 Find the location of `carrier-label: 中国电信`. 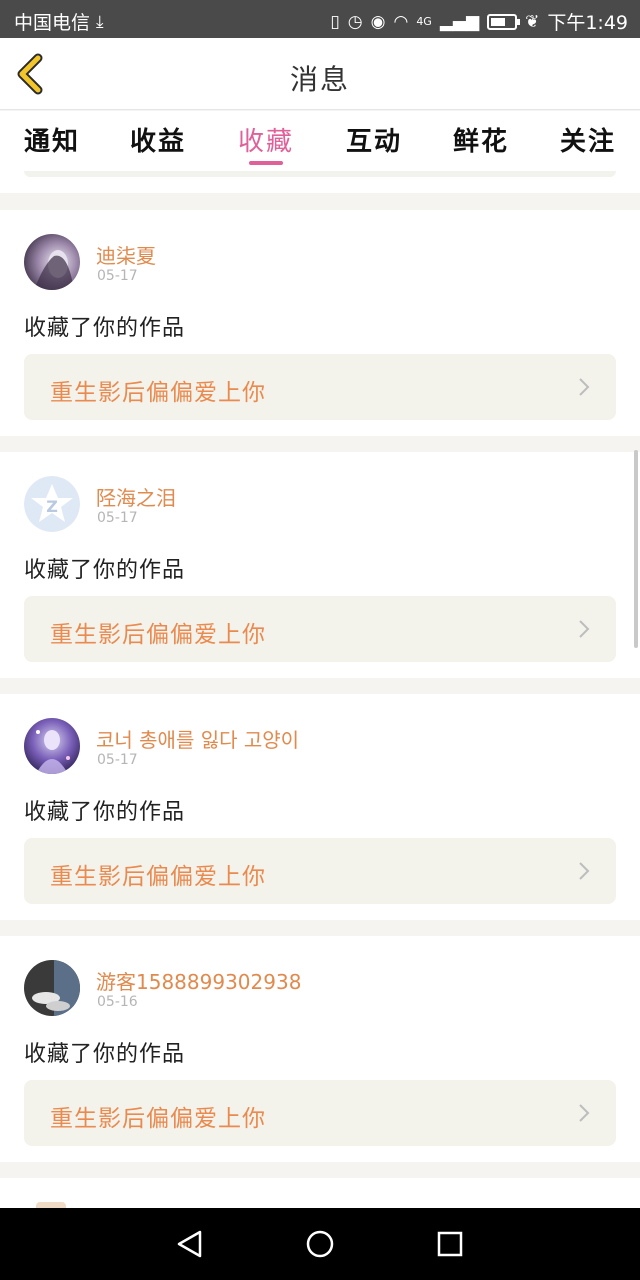

carrier-label: 中国电信 is located at coordinates (52, 23).